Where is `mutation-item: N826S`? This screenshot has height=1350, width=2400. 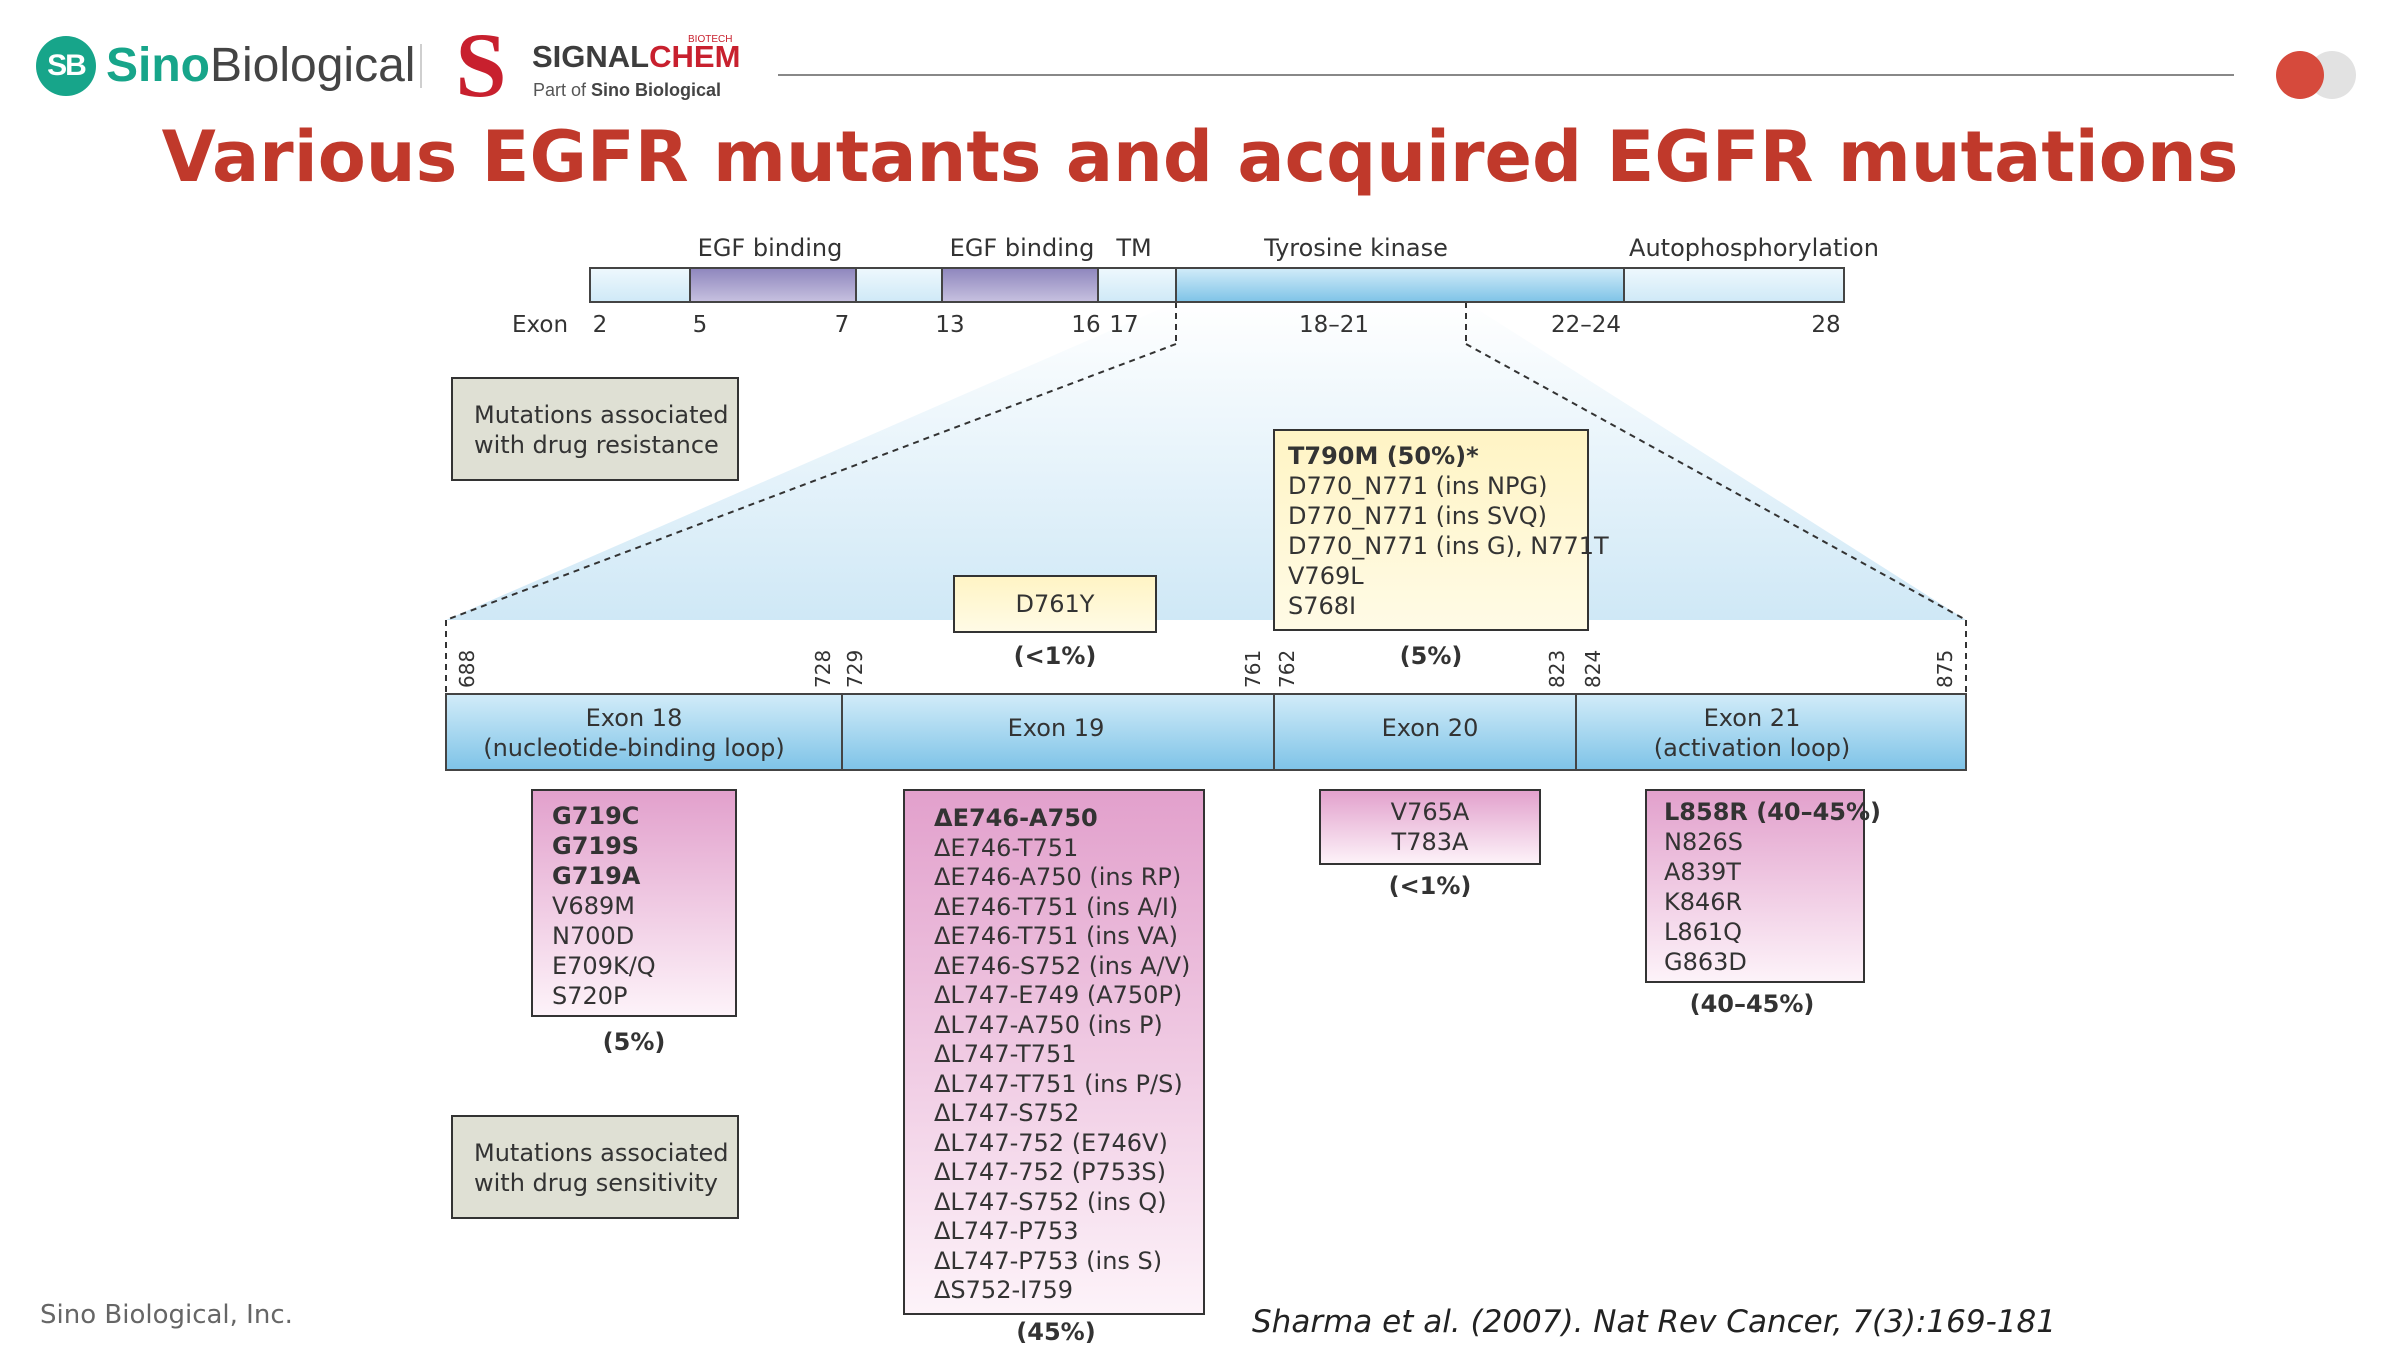
mutation-item: N826S is located at coordinates (1703, 842).